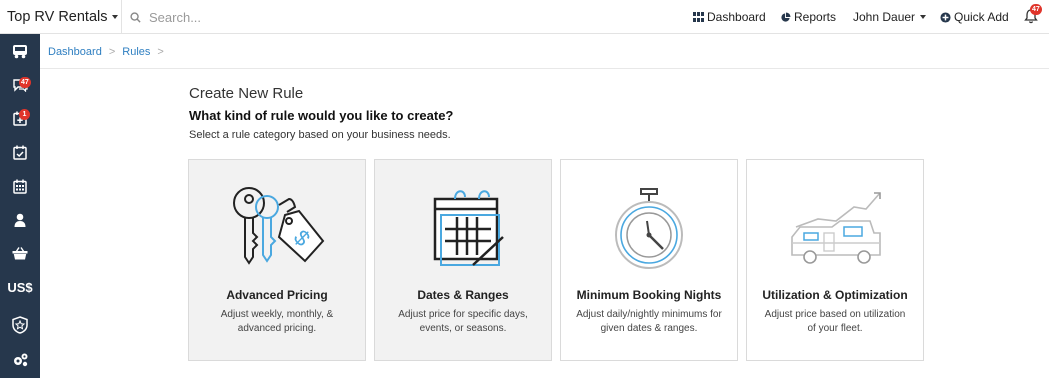 Image resolution: width=1049 pixels, height=378 pixels. I want to click on sidebar-item-bookings, so click(20, 152).